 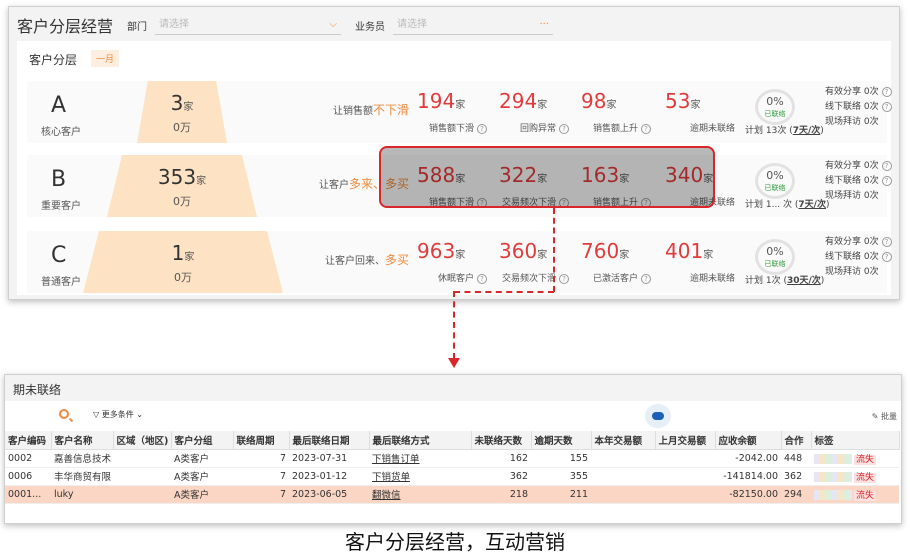 I want to click on batch-button: ✎ 批量, so click(x=884, y=416).